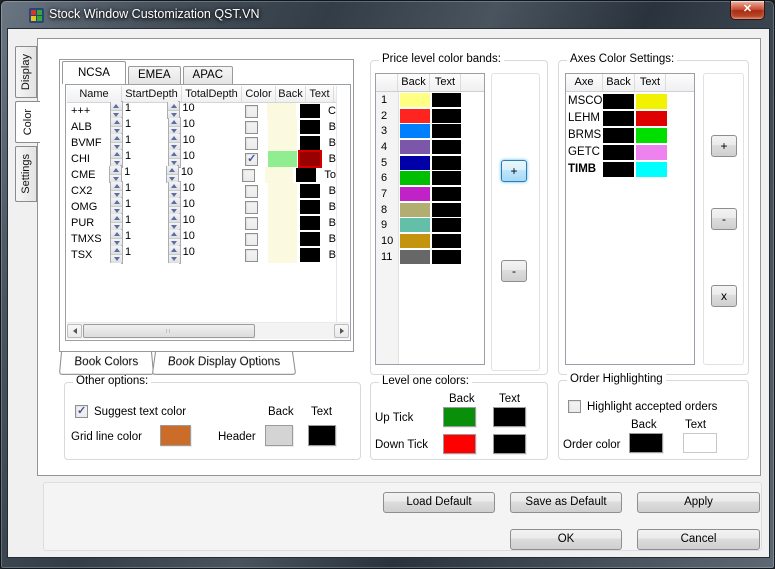 The image size is (775, 569). Describe the element at coordinates (514, 171) in the screenshot. I see `add-band-button: +` at that location.